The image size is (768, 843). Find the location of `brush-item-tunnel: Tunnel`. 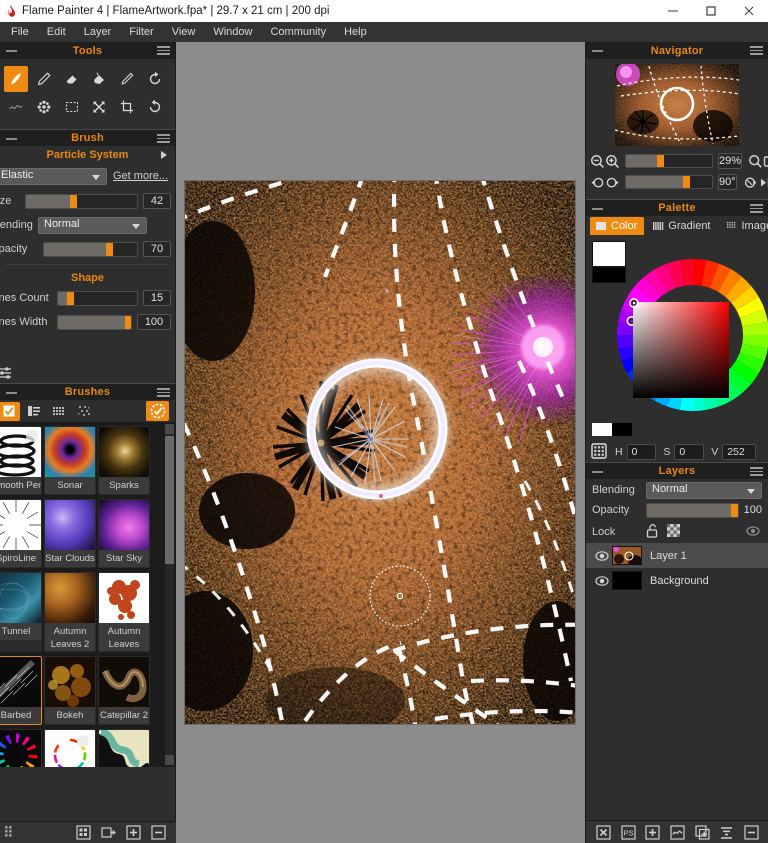

brush-item-tunnel: Tunnel is located at coordinates (21, 612).